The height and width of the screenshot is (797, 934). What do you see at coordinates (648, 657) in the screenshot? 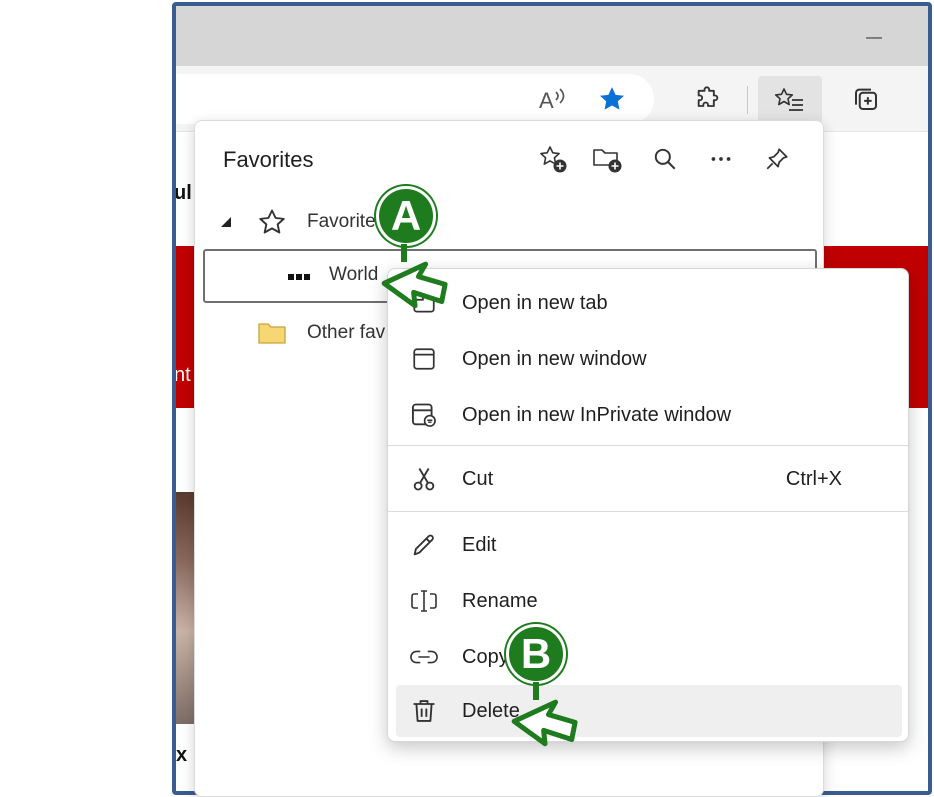
I see `menu-copy: Copy` at bounding box center [648, 657].